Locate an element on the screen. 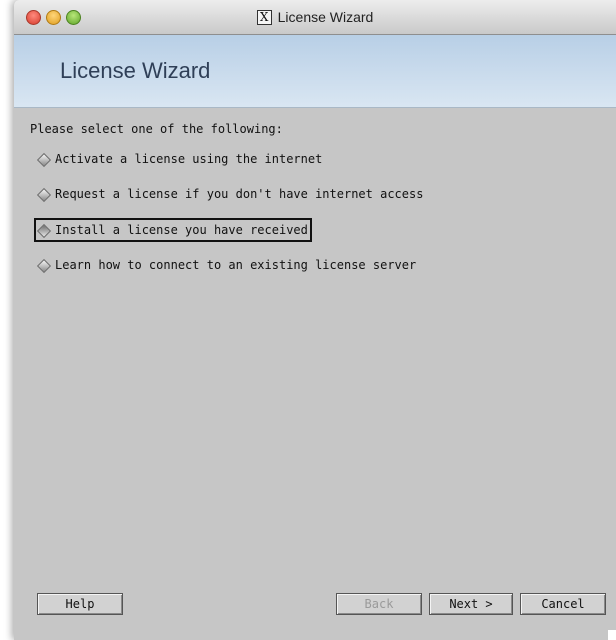 This screenshot has height=640, width=616. help-button: Help is located at coordinates (80, 604).